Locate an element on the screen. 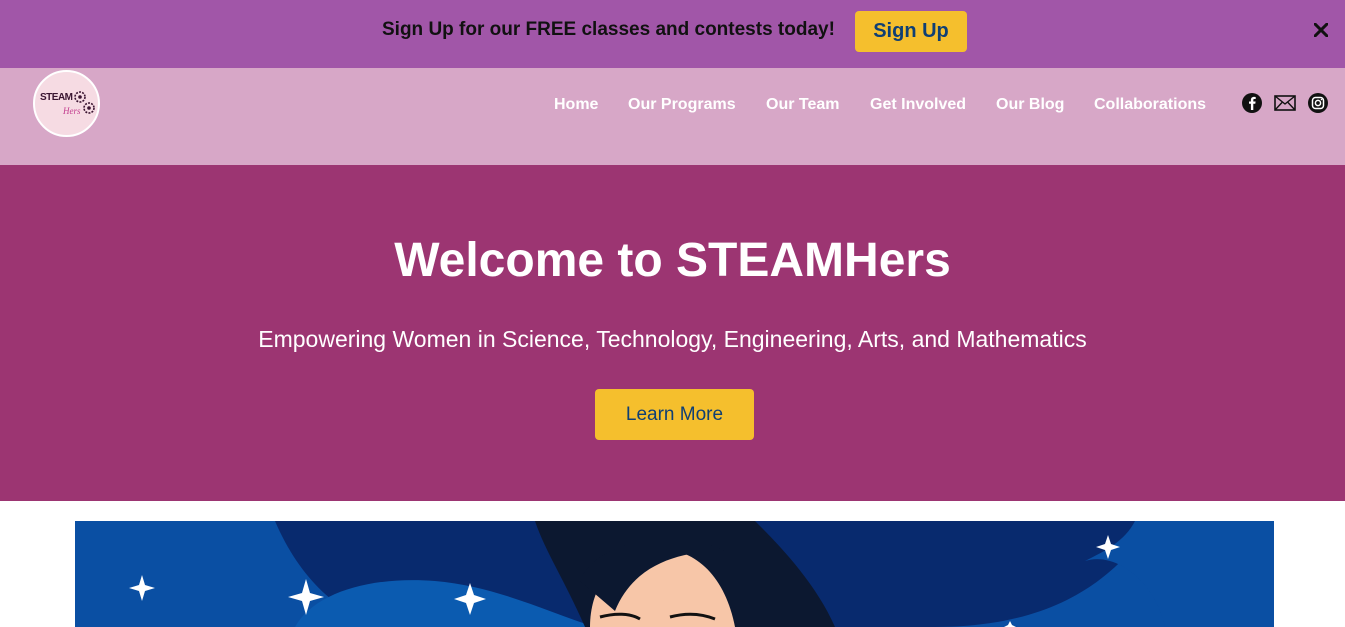 The width and height of the screenshot is (1345, 627). hero-title: Welcome to STEAMHers is located at coordinates (672, 260).